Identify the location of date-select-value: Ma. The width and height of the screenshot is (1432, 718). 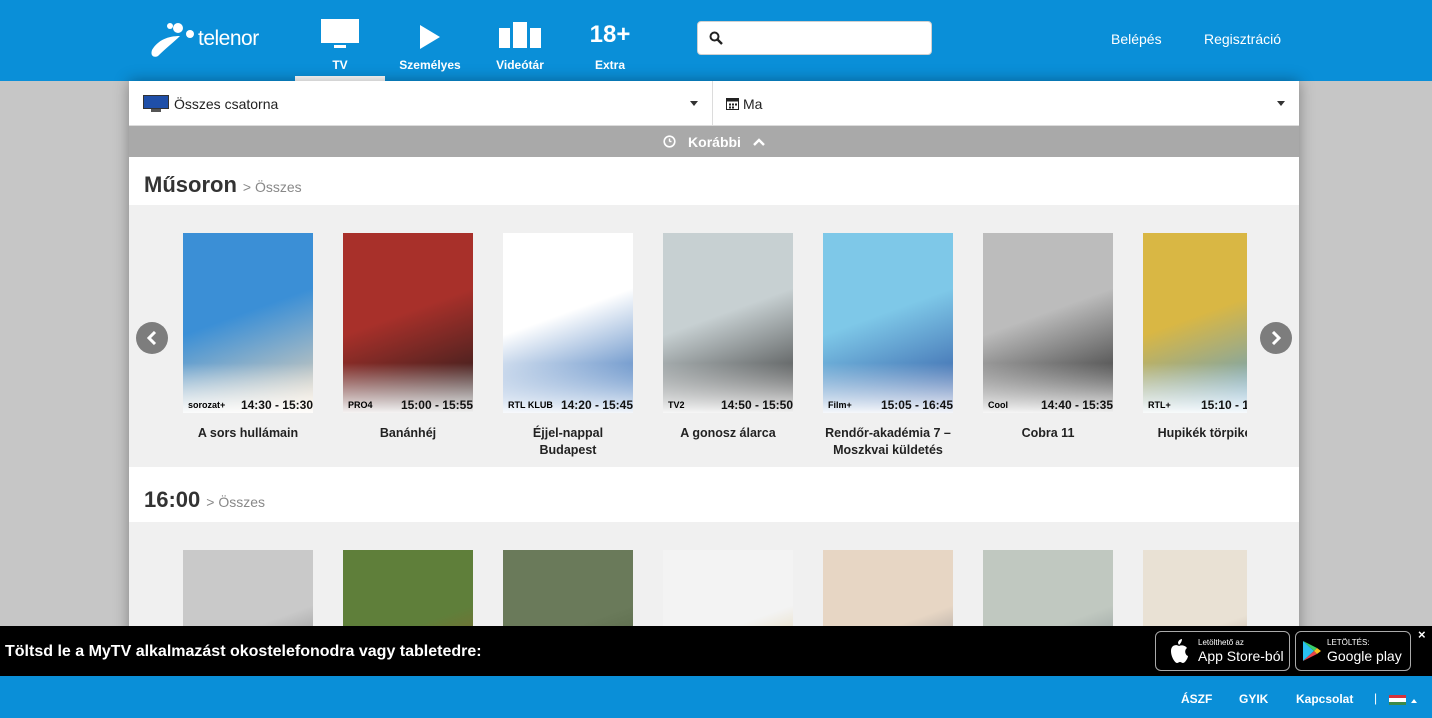
(753, 103).